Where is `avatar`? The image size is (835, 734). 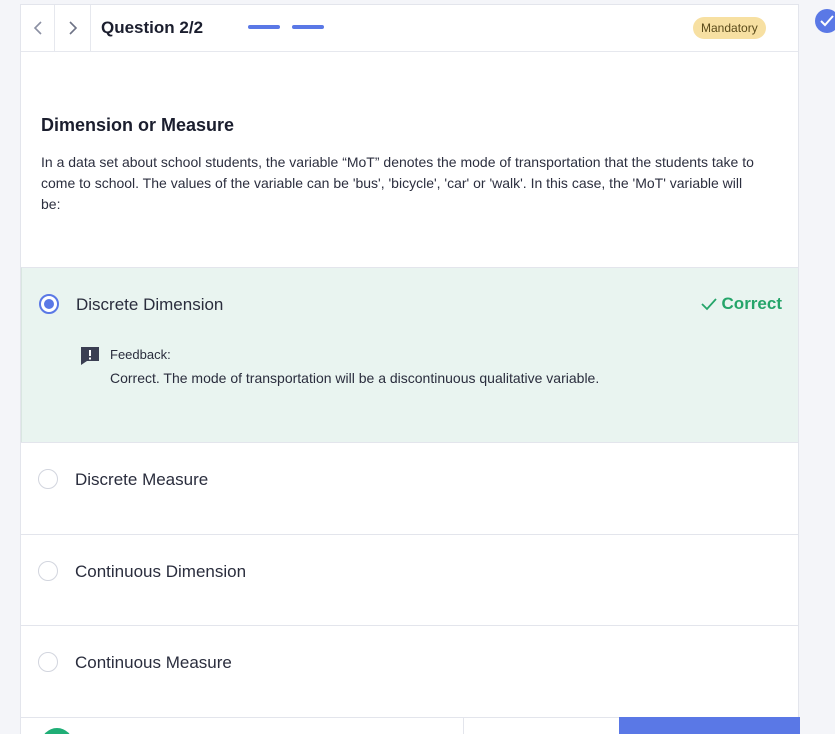 avatar is located at coordinates (57, 731).